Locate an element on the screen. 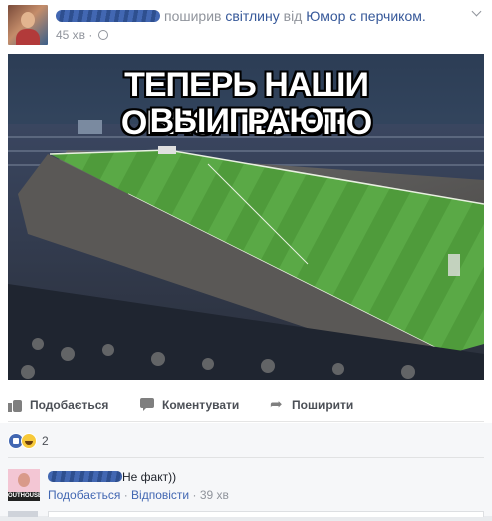  like-button: Подобається is located at coordinates (58, 405).